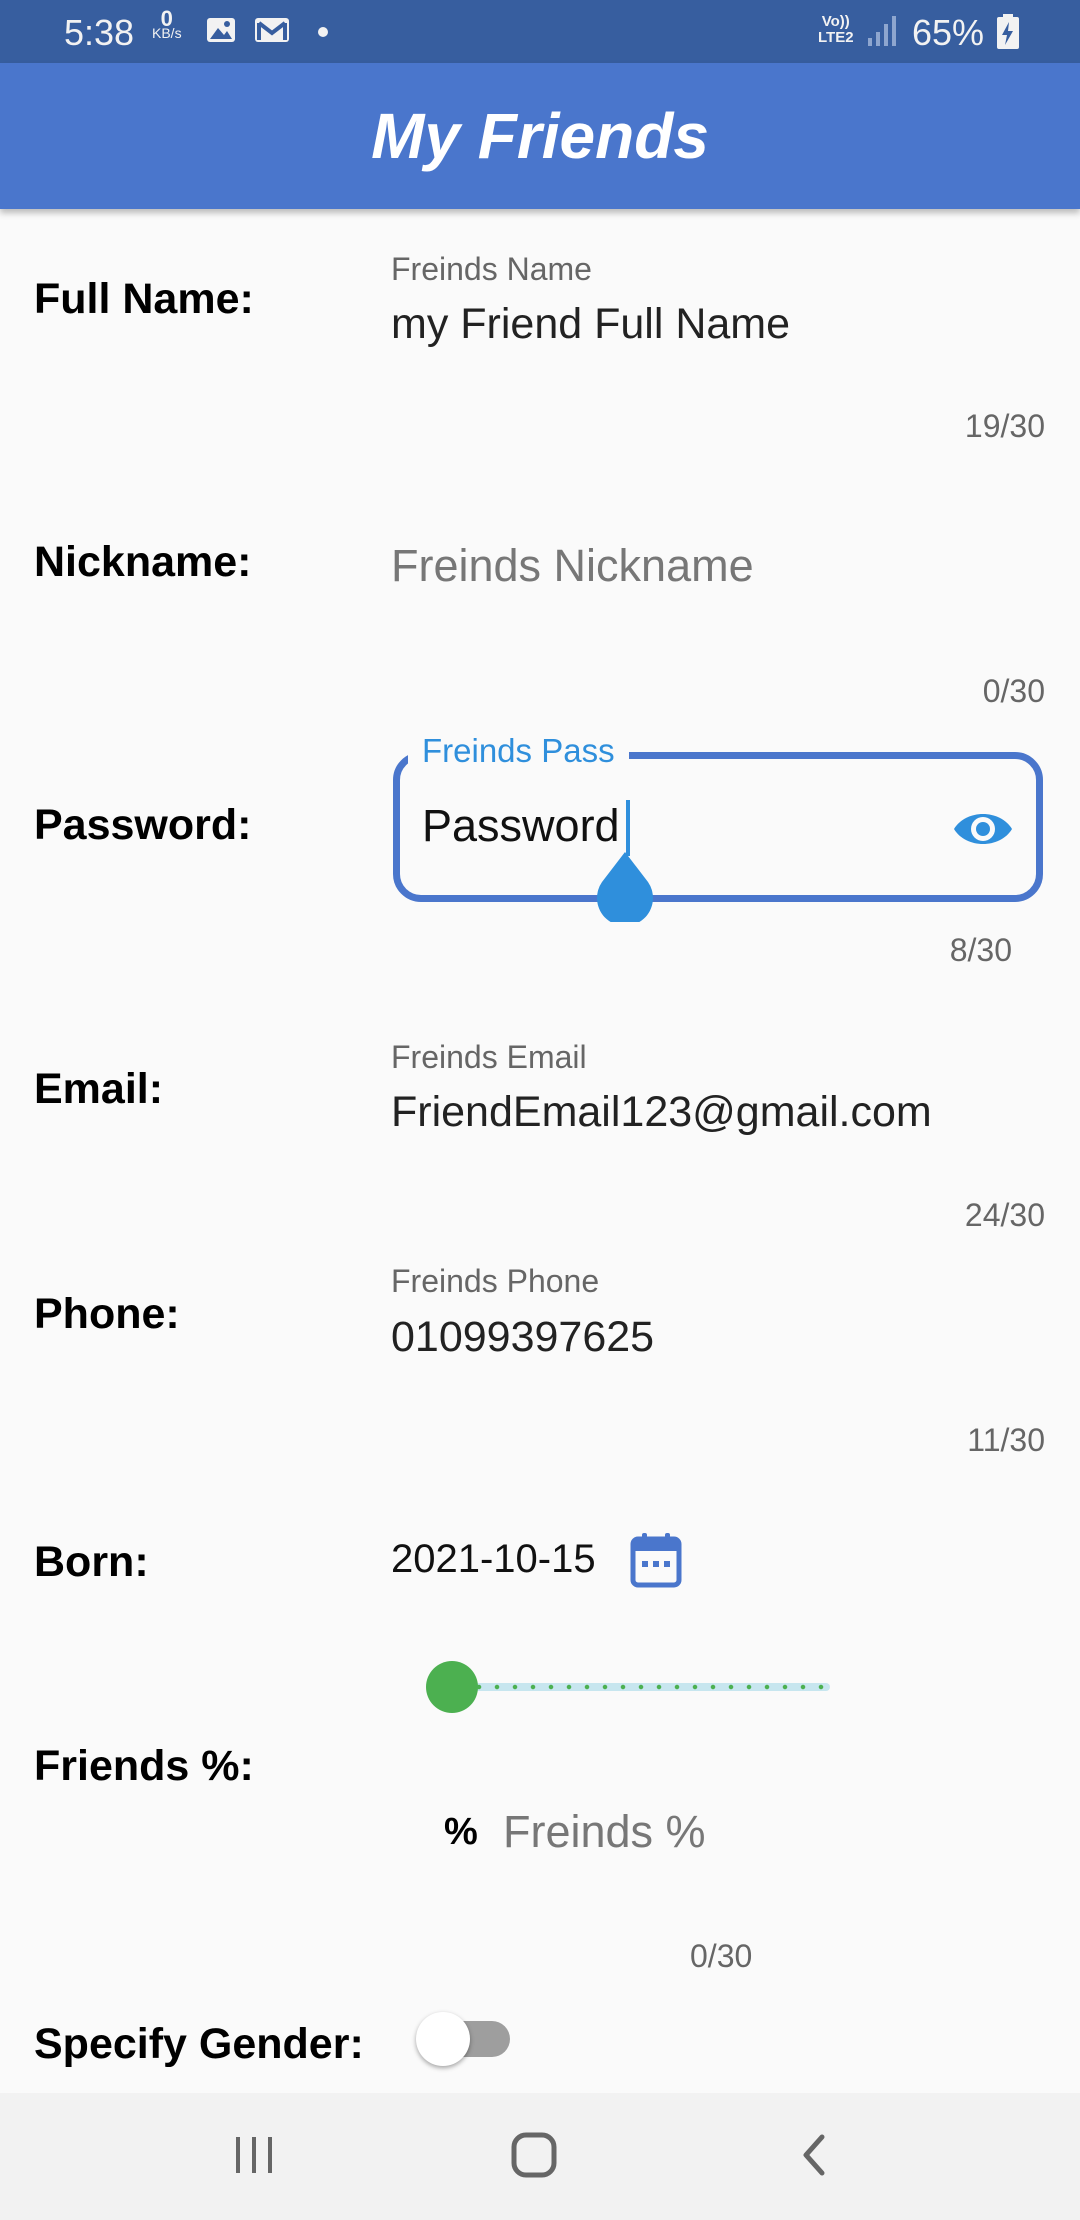  I want to click on gender-toggle-knob, so click(443, 2039).